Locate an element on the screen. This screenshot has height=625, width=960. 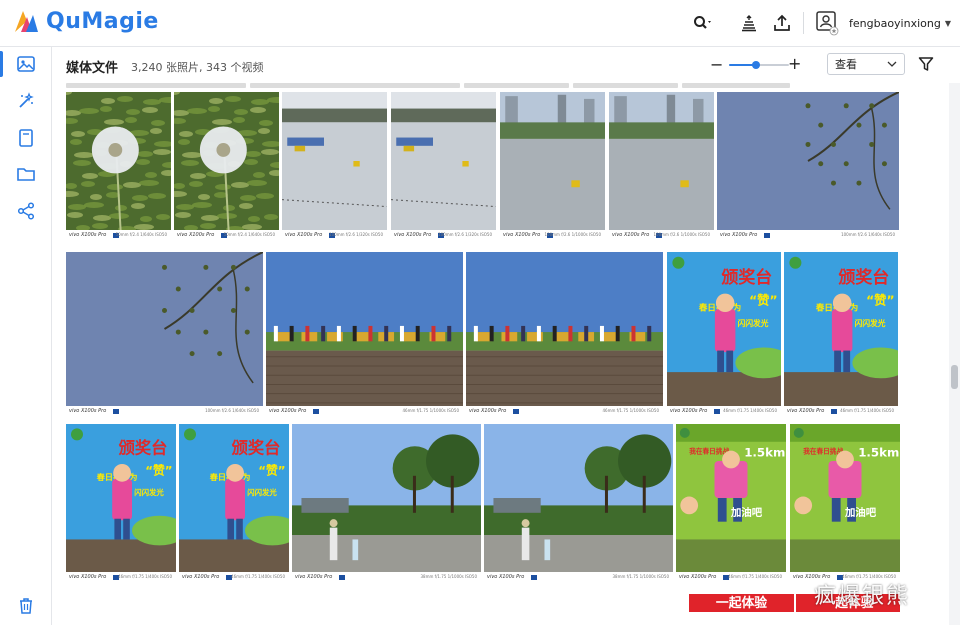
user-menu: fengbaoyinxiong ▼ is located at coordinates (883, 23).